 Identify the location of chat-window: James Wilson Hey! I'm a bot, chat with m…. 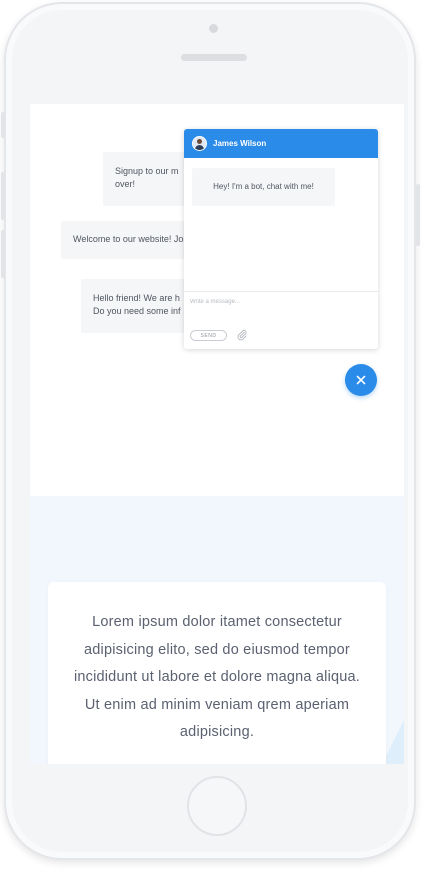
(281, 239).